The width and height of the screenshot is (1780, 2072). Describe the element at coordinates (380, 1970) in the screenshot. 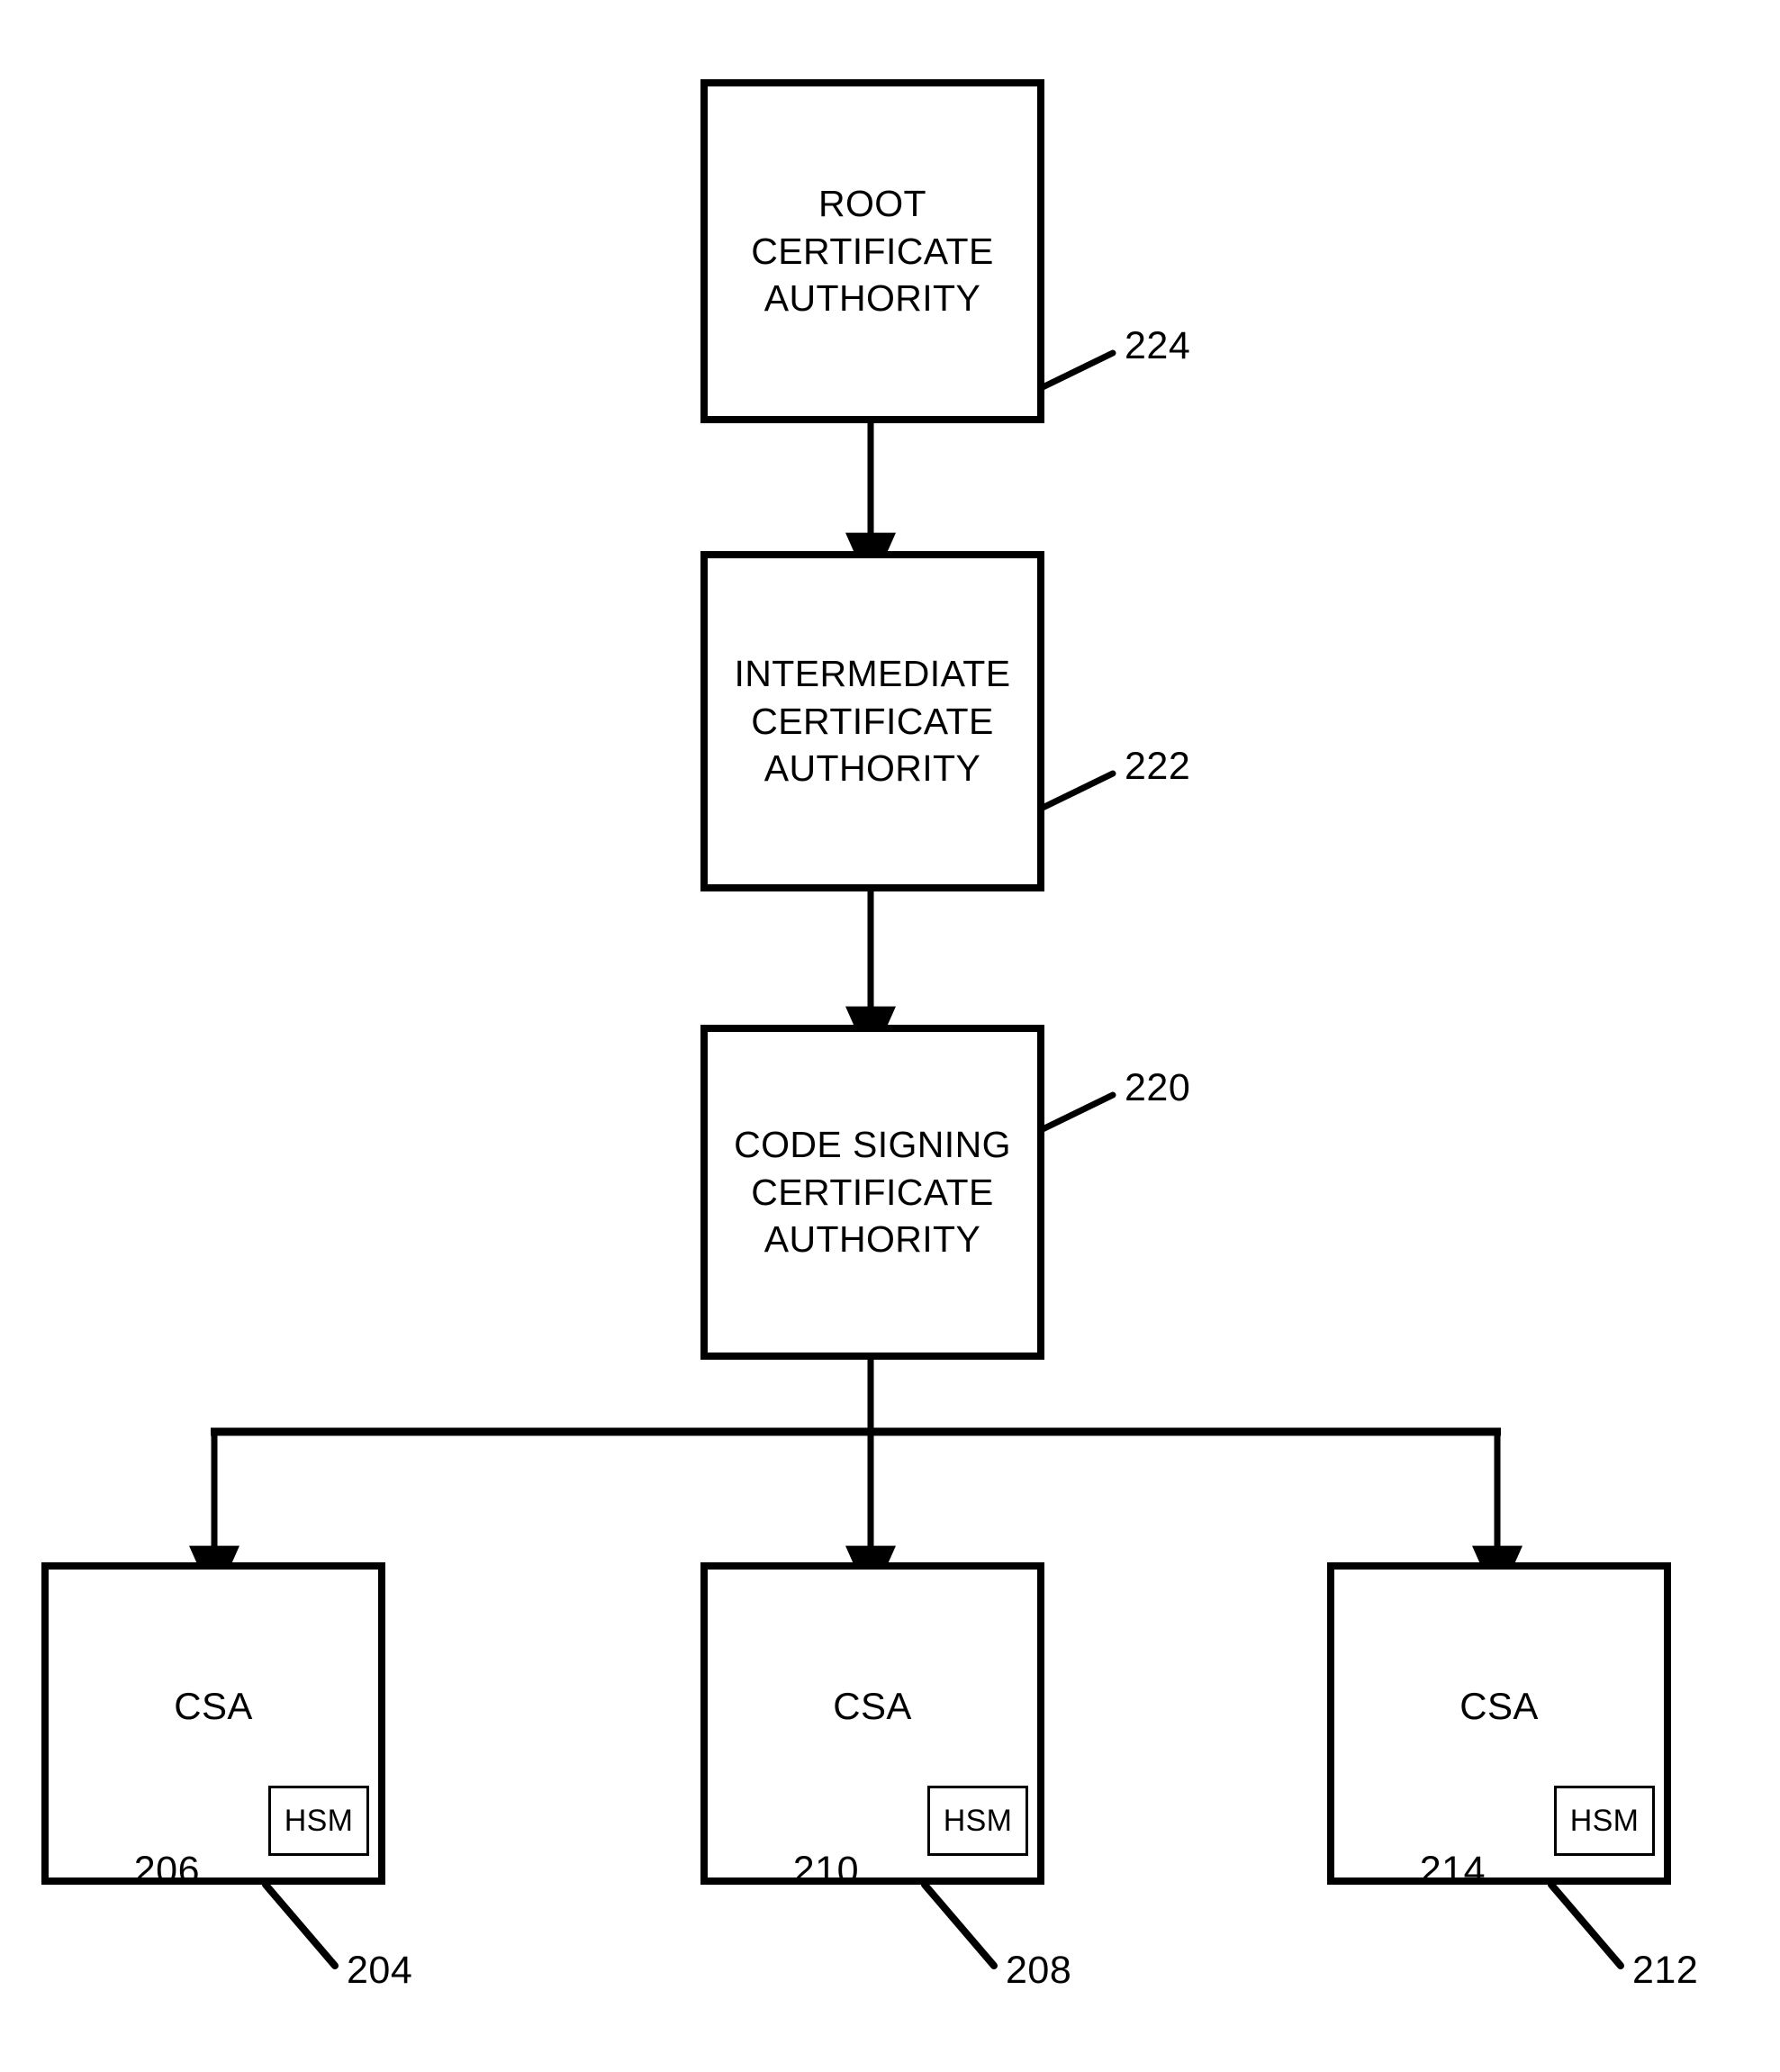

I see `reference-numeral-204: 204` at that location.